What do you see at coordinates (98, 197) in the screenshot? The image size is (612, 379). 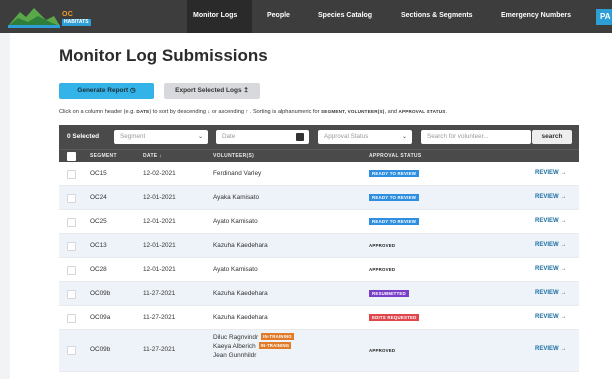 I see `segment-cell: OC24` at bounding box center [98, 197].